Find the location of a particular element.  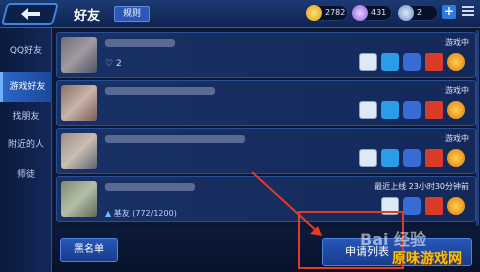

sidebar: QQ好友 游戏好友 找朋友 附近的人 师徒 is located at coordinates (26, 150).